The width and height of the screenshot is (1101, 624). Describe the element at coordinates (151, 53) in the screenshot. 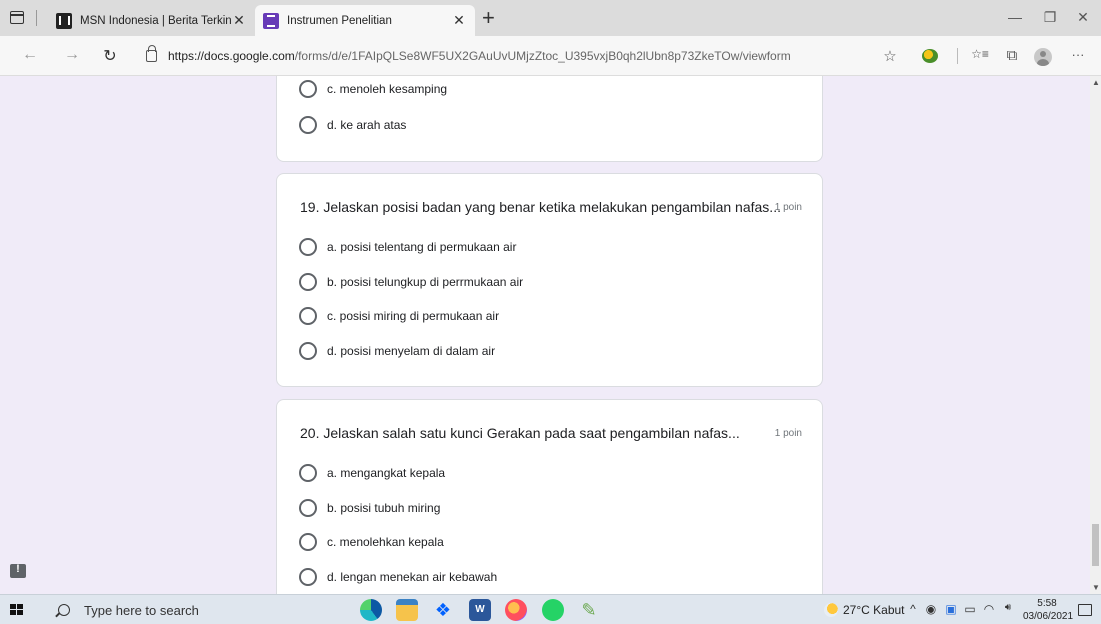

I see `lock-icon` at that location.